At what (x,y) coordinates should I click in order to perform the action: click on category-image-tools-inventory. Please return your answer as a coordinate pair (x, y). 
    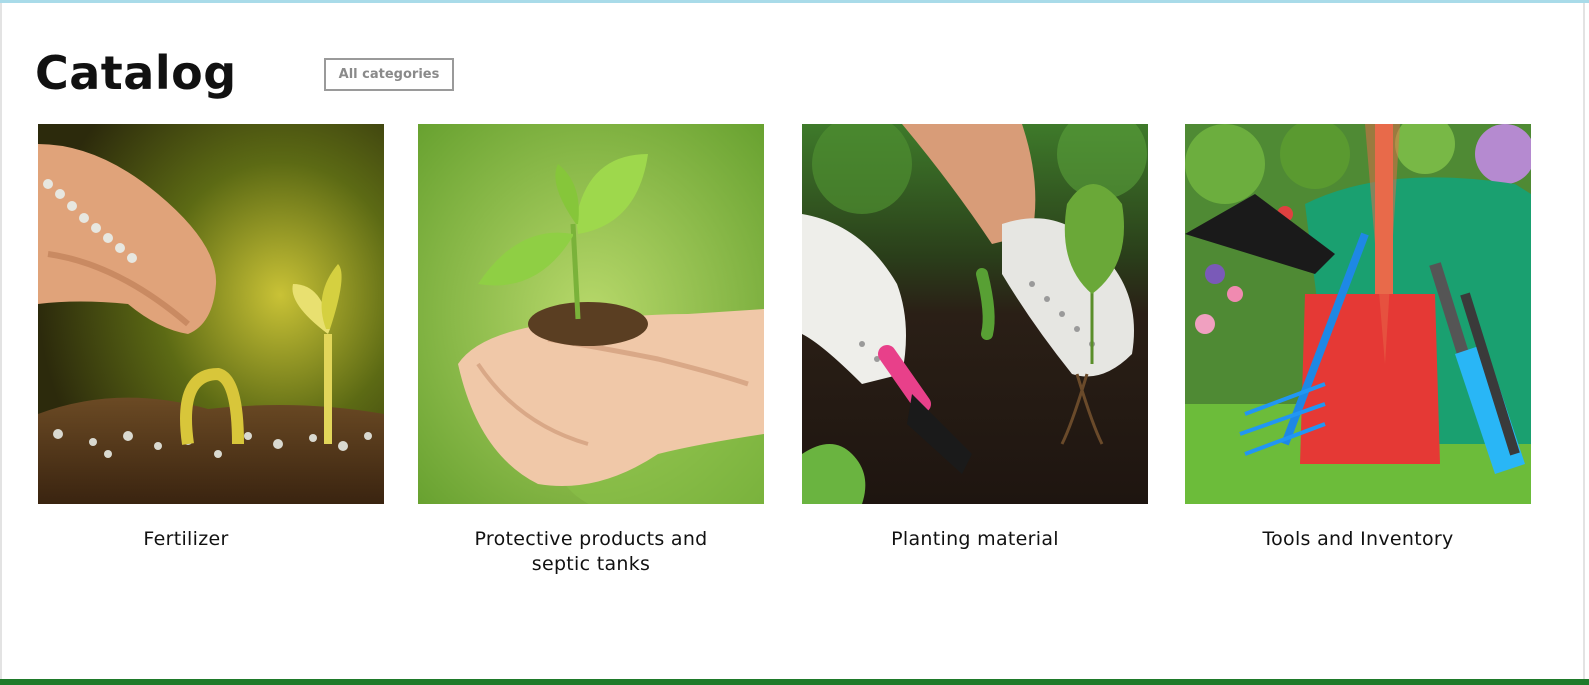
    Looking at the image, I should click on (1358, 314).